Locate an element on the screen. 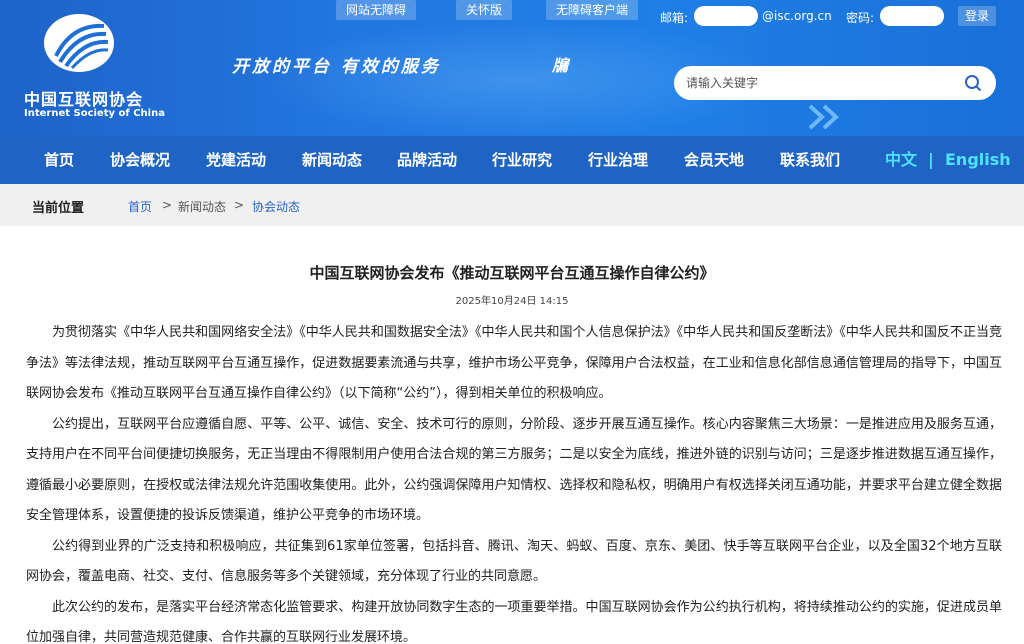 This screenshot has height=644, width=1024. logo-emblem-icon is located at coordinates (79, 43).